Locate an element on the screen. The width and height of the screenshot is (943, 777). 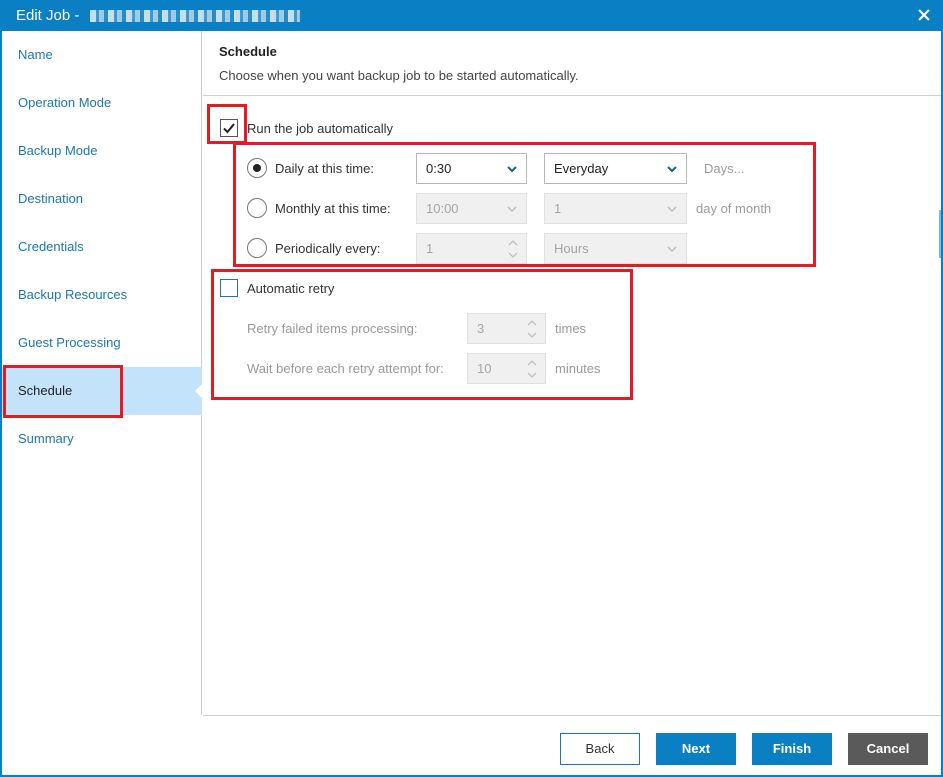
sidebar-item-backup-resources: Backup Resources is located at coordinates (102, 295).